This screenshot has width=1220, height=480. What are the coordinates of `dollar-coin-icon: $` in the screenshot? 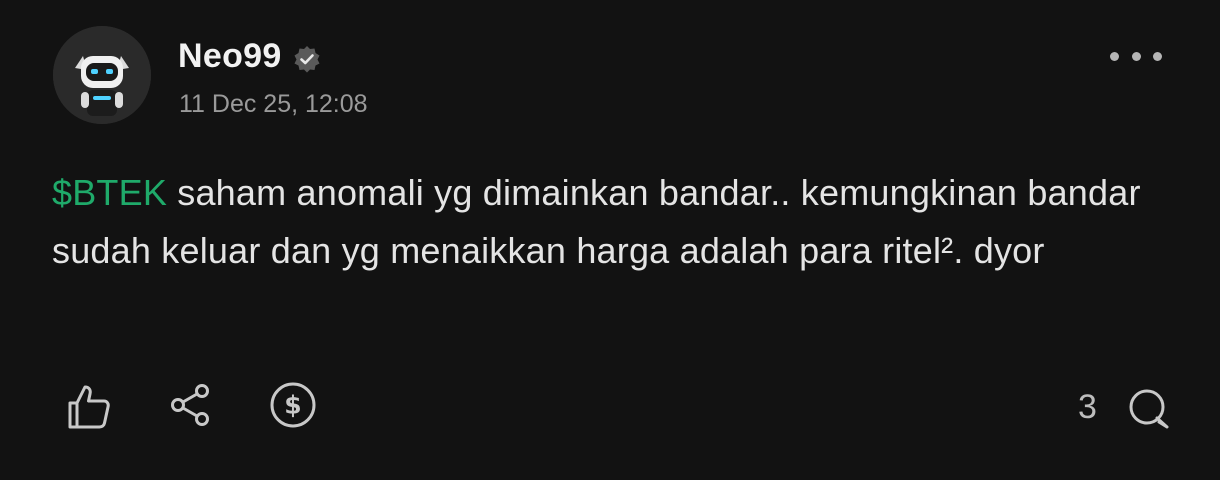 It's located at (293, 405).